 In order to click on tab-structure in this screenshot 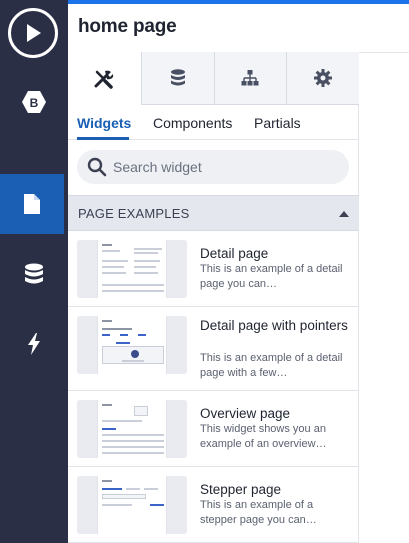, I will do `click(250, 78)`.